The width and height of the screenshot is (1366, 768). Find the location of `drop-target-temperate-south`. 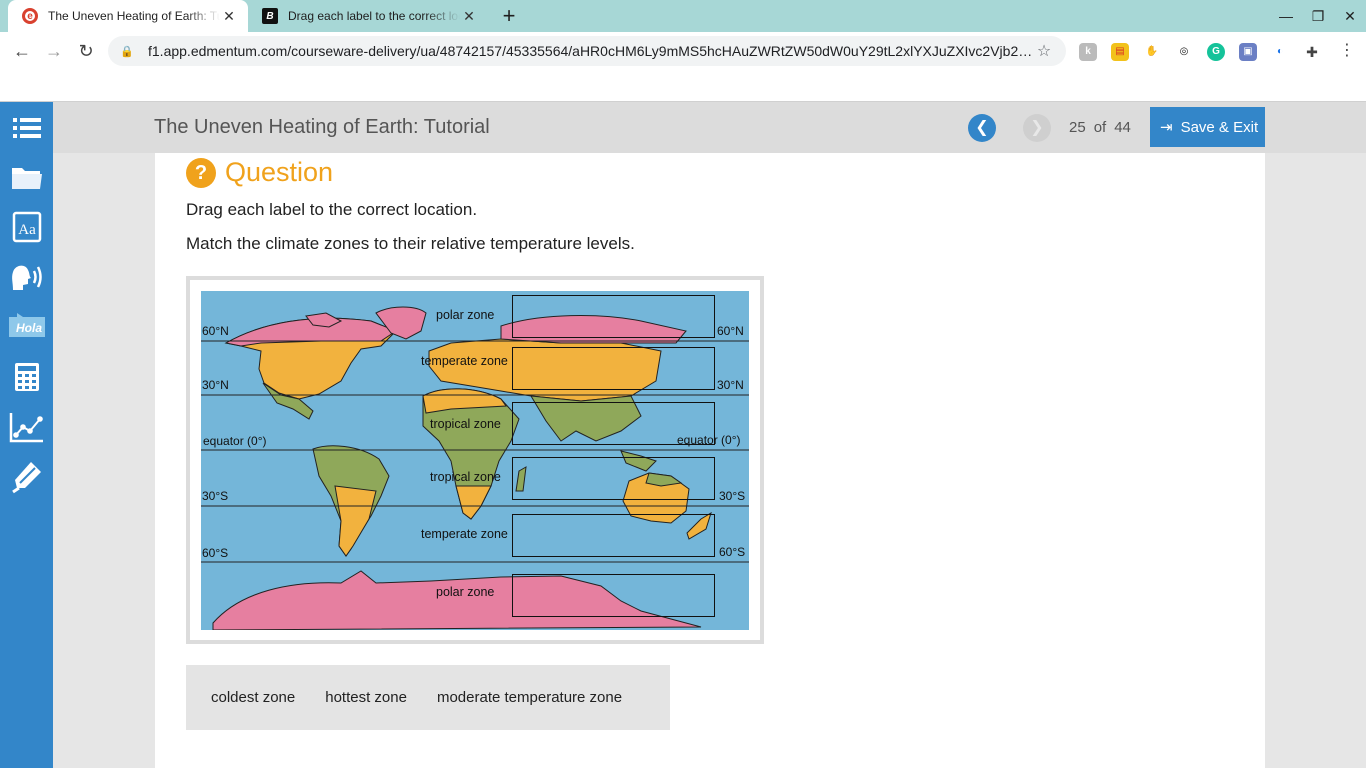

drop-target-temperate-south is located at coordinates (613, 535).